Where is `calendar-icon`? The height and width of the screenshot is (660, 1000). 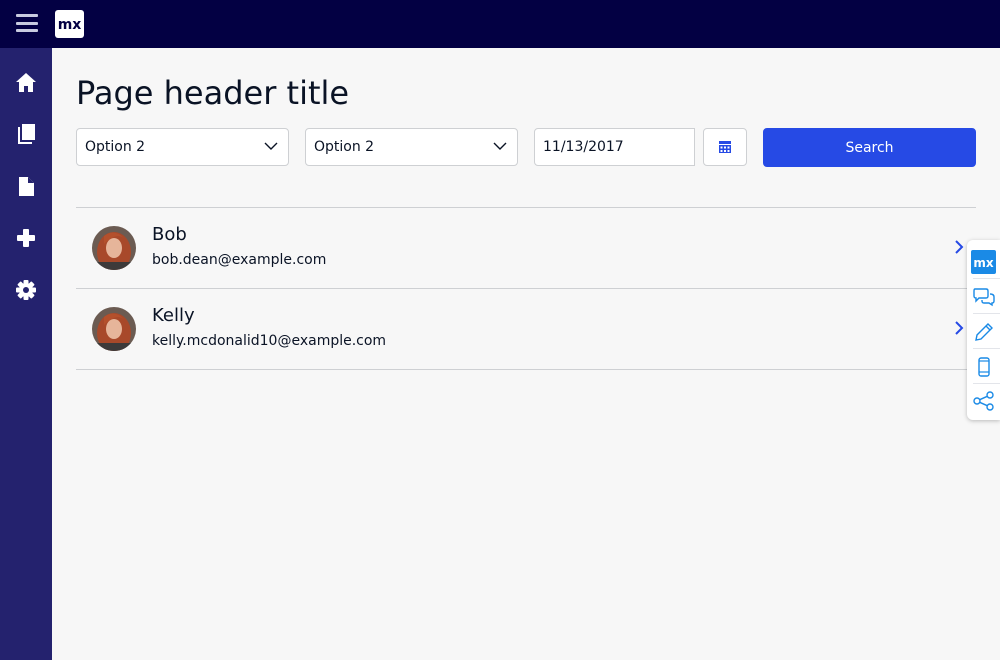
calendar-icon is located at coordinates (725, 147).